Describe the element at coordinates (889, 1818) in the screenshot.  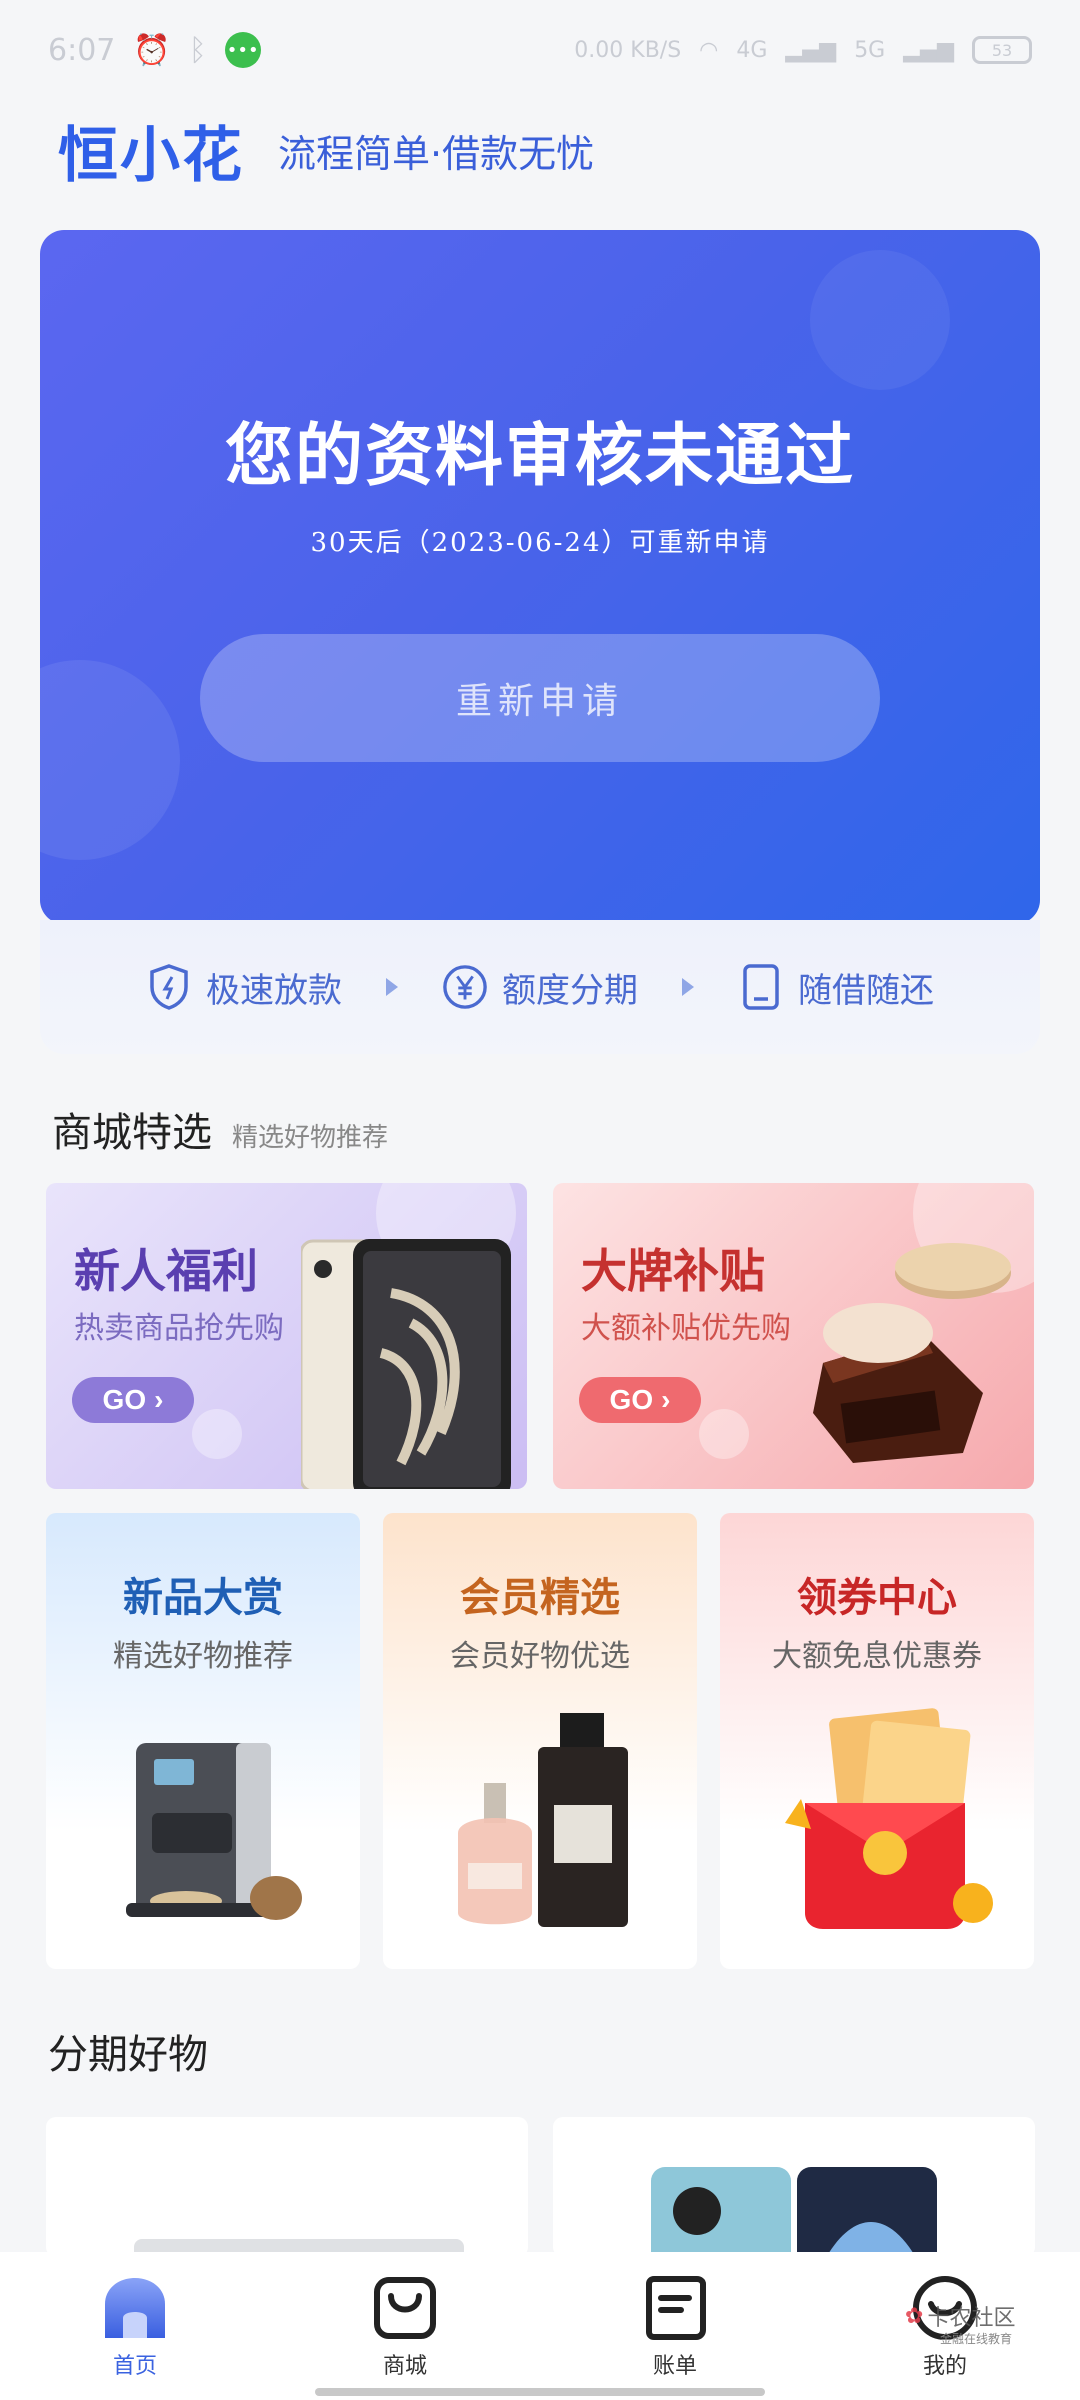
I see `red-envelope-icon` at that location.